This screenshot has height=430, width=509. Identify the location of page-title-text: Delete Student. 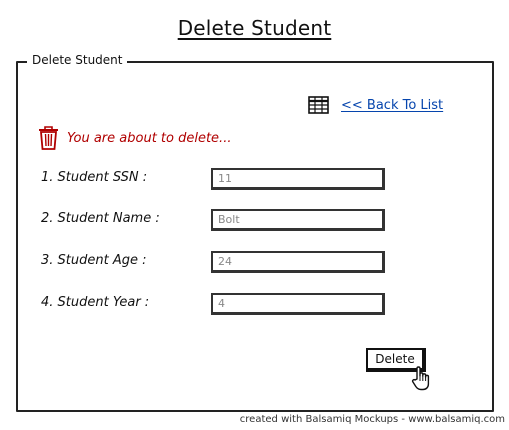
(254, 28).